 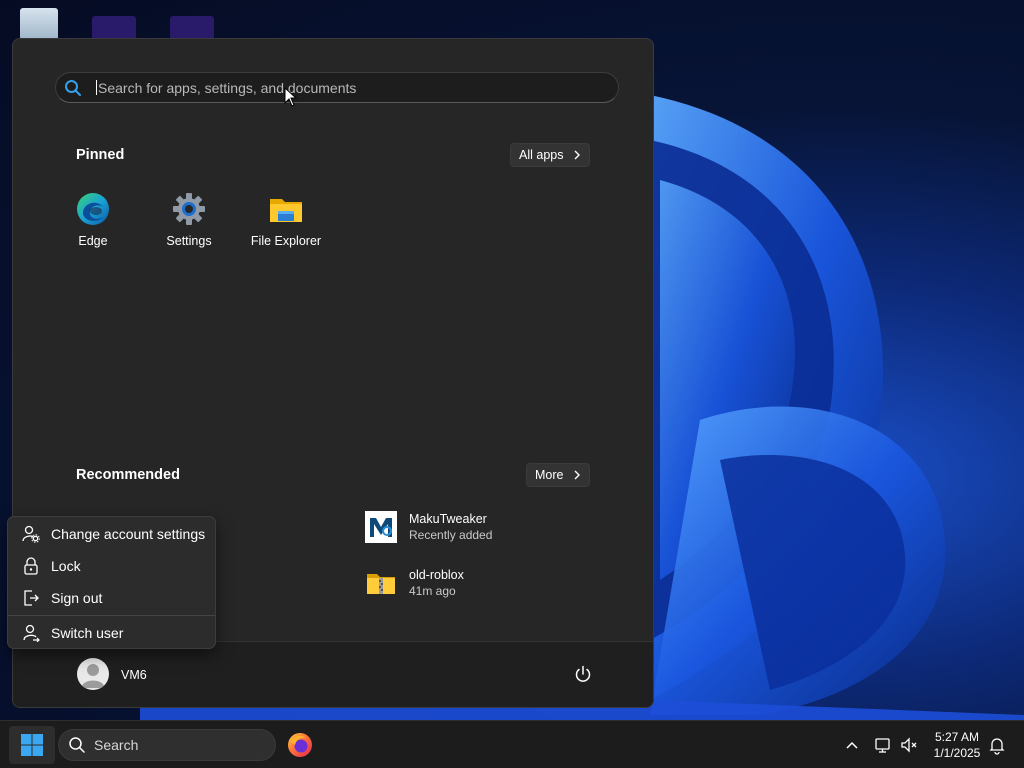 What do you see at coordinates (111, 598) in the screenshot?
I see `sign-out-item: Sign out` at bounding box center [111, 598].